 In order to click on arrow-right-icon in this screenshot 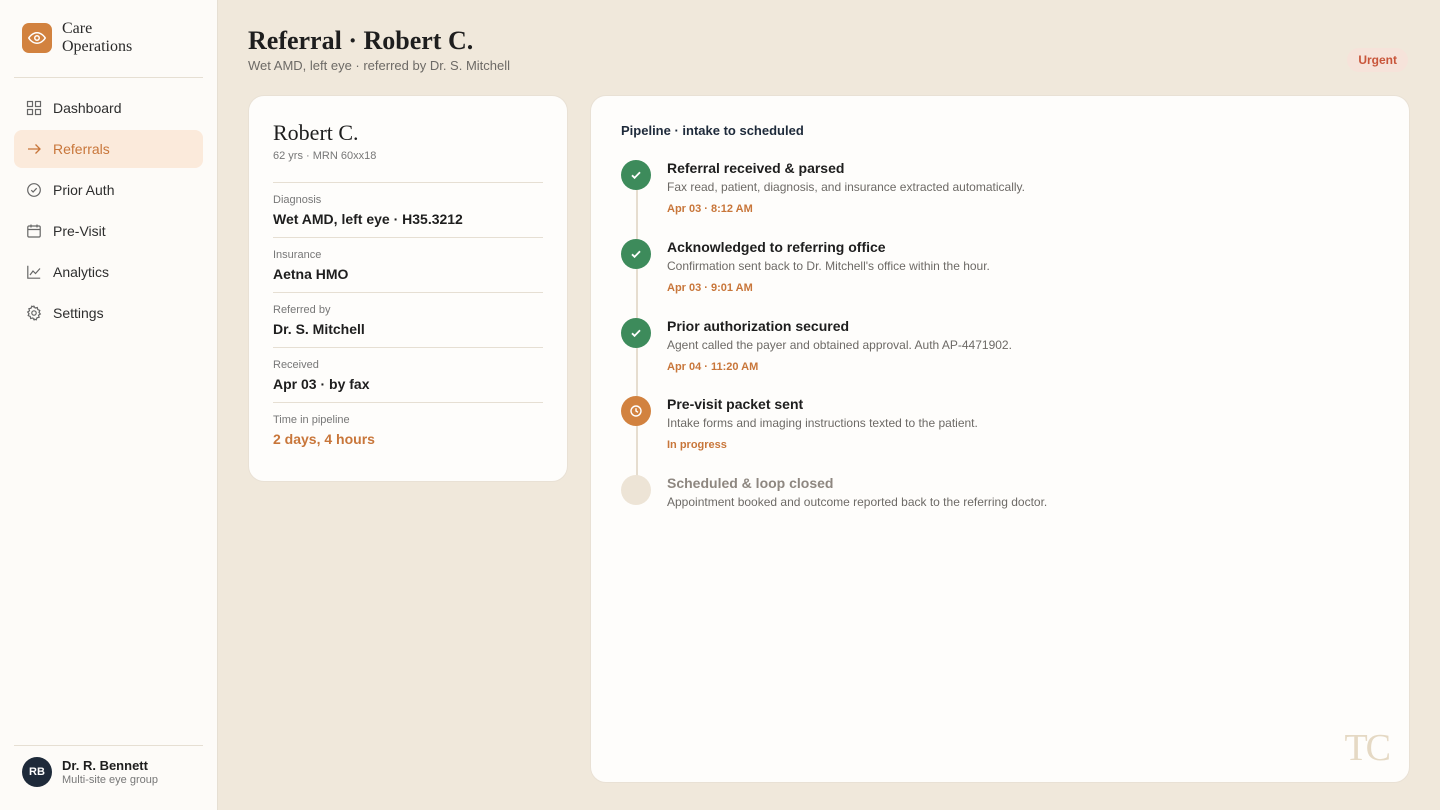, I will do `click(34, 149)`.